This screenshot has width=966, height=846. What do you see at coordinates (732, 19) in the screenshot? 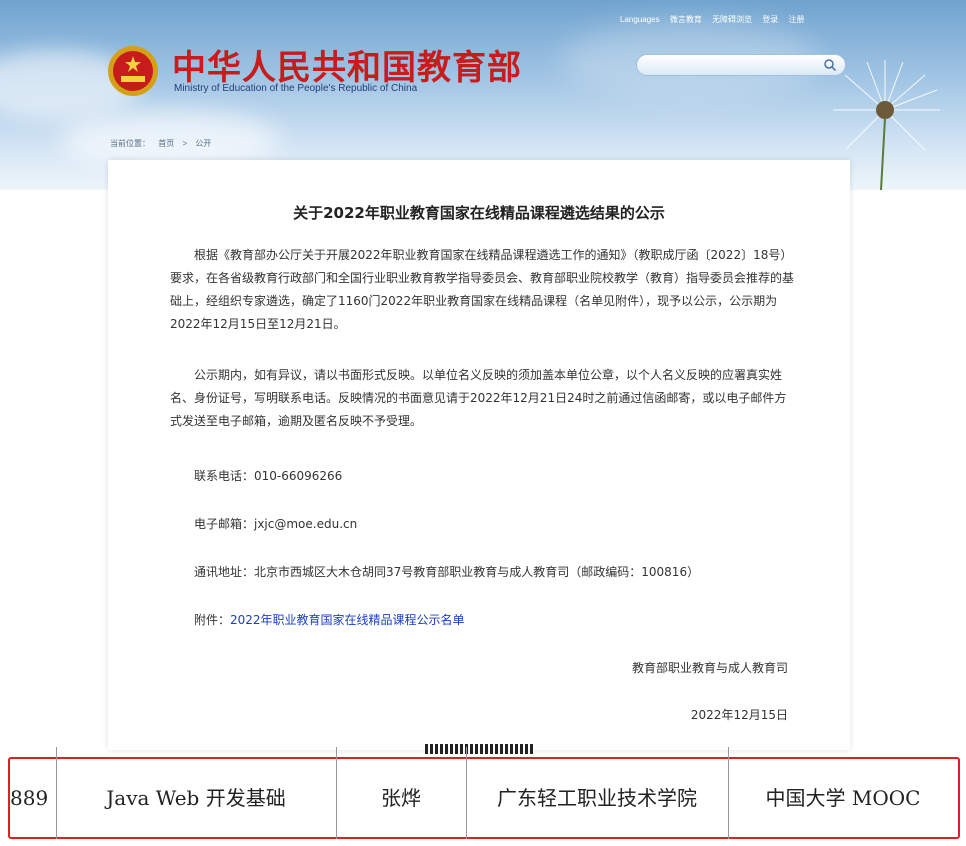
I see `accessibility-link: 无障碍浏览` at bounding box center [732, 19].